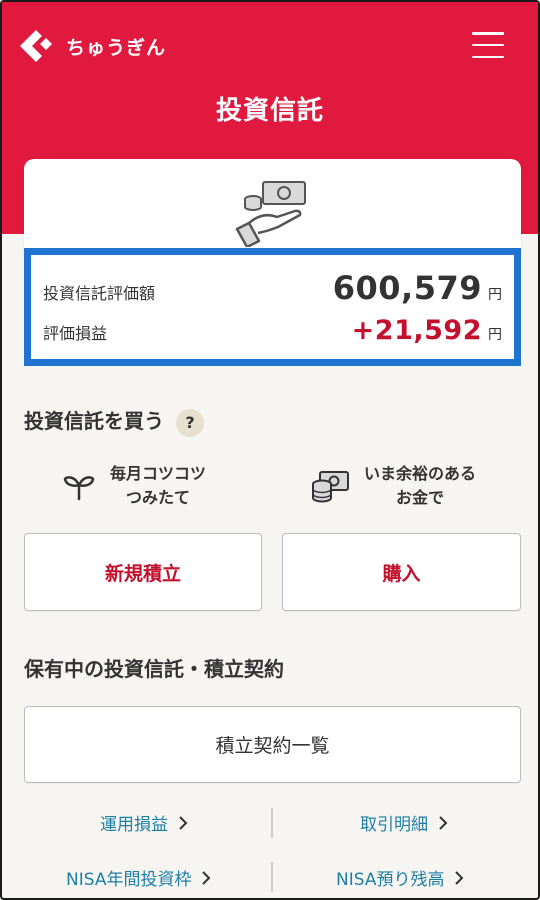 The image size is (540, 900). Describe the element at coordinates (129, 880) in the screenshot. I see `nisa-quota-label: NISA年間投資枠` at that location.